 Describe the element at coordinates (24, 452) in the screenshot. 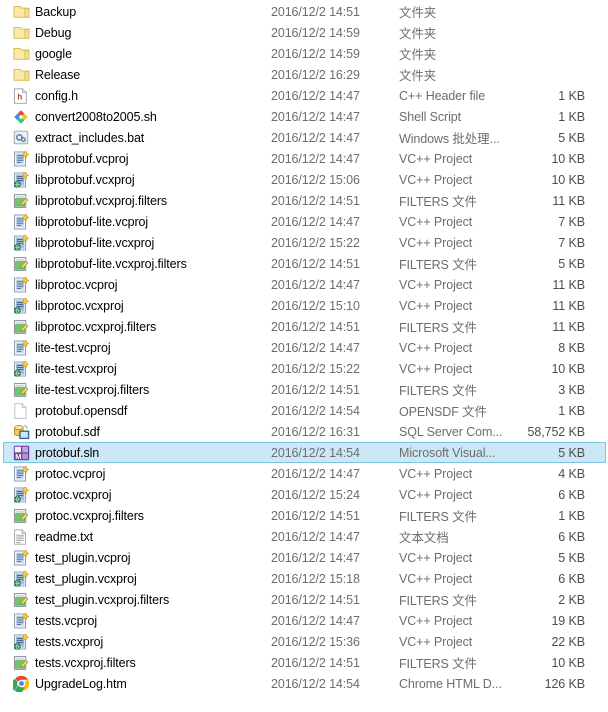

I see `solution-icon: M` at that location.